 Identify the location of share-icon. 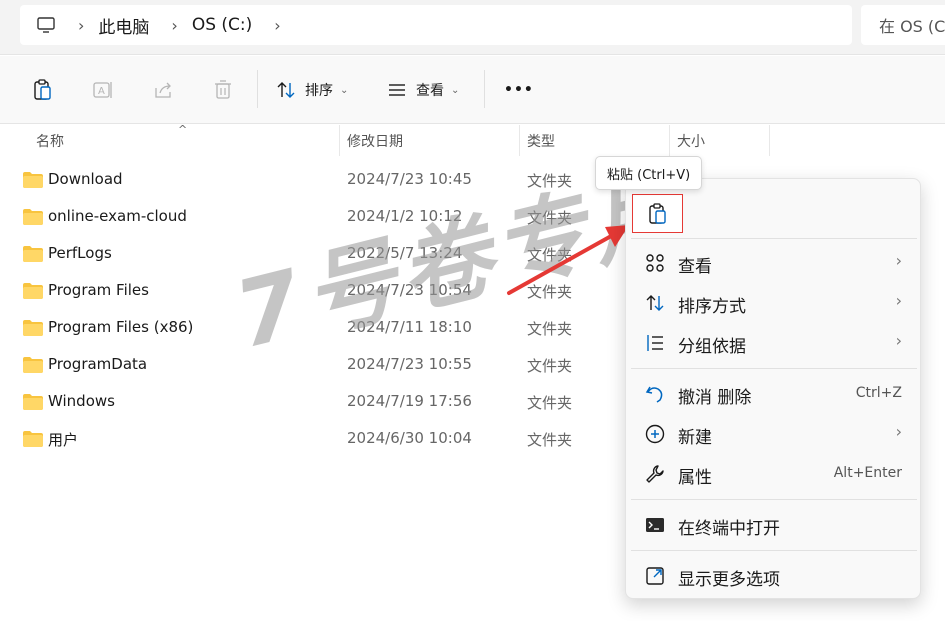
(163, 90).